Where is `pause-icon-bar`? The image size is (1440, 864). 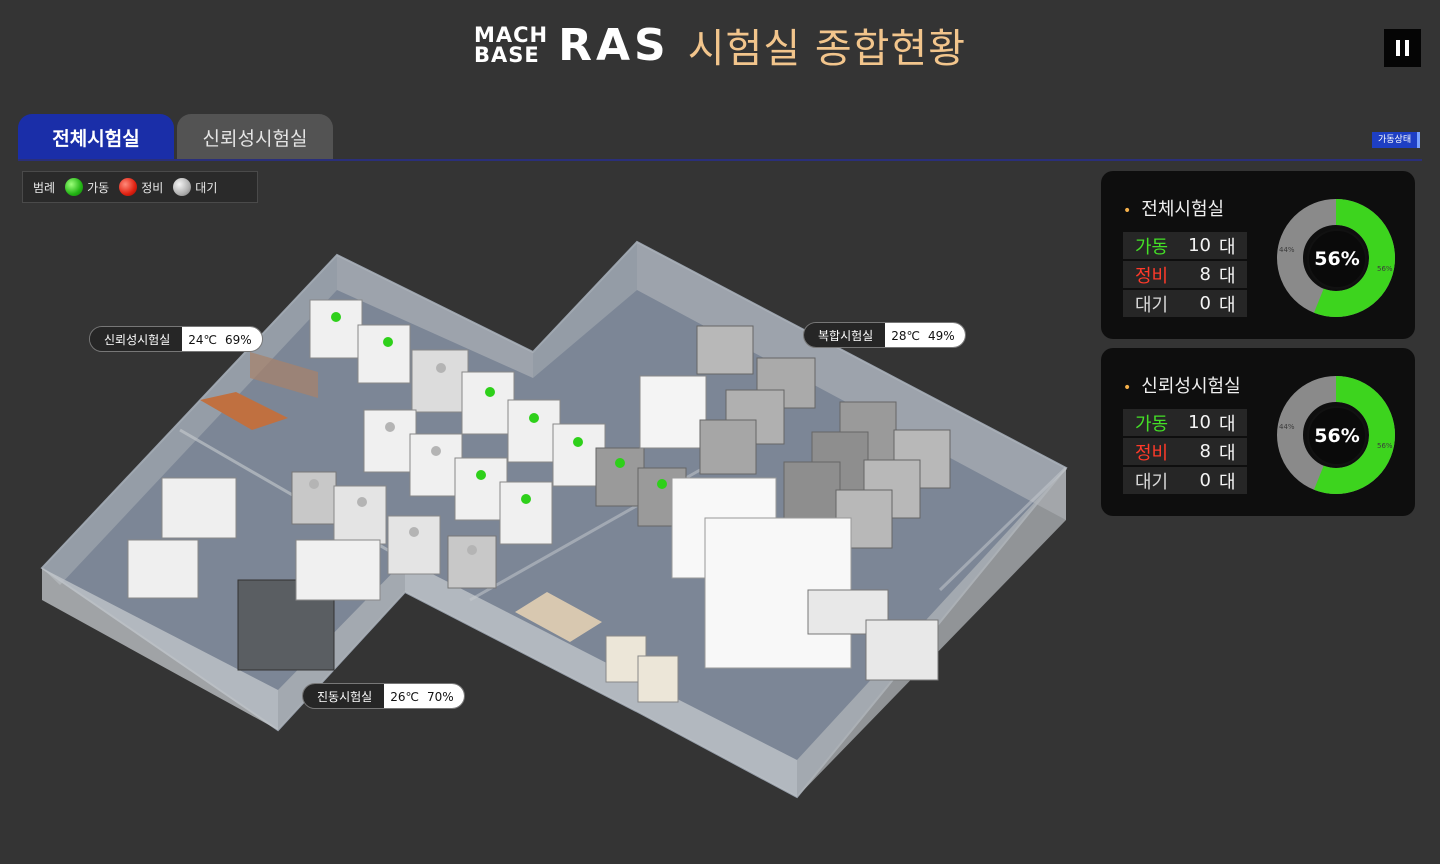
pause-icon-bar is located at coordinates (1407, 48).